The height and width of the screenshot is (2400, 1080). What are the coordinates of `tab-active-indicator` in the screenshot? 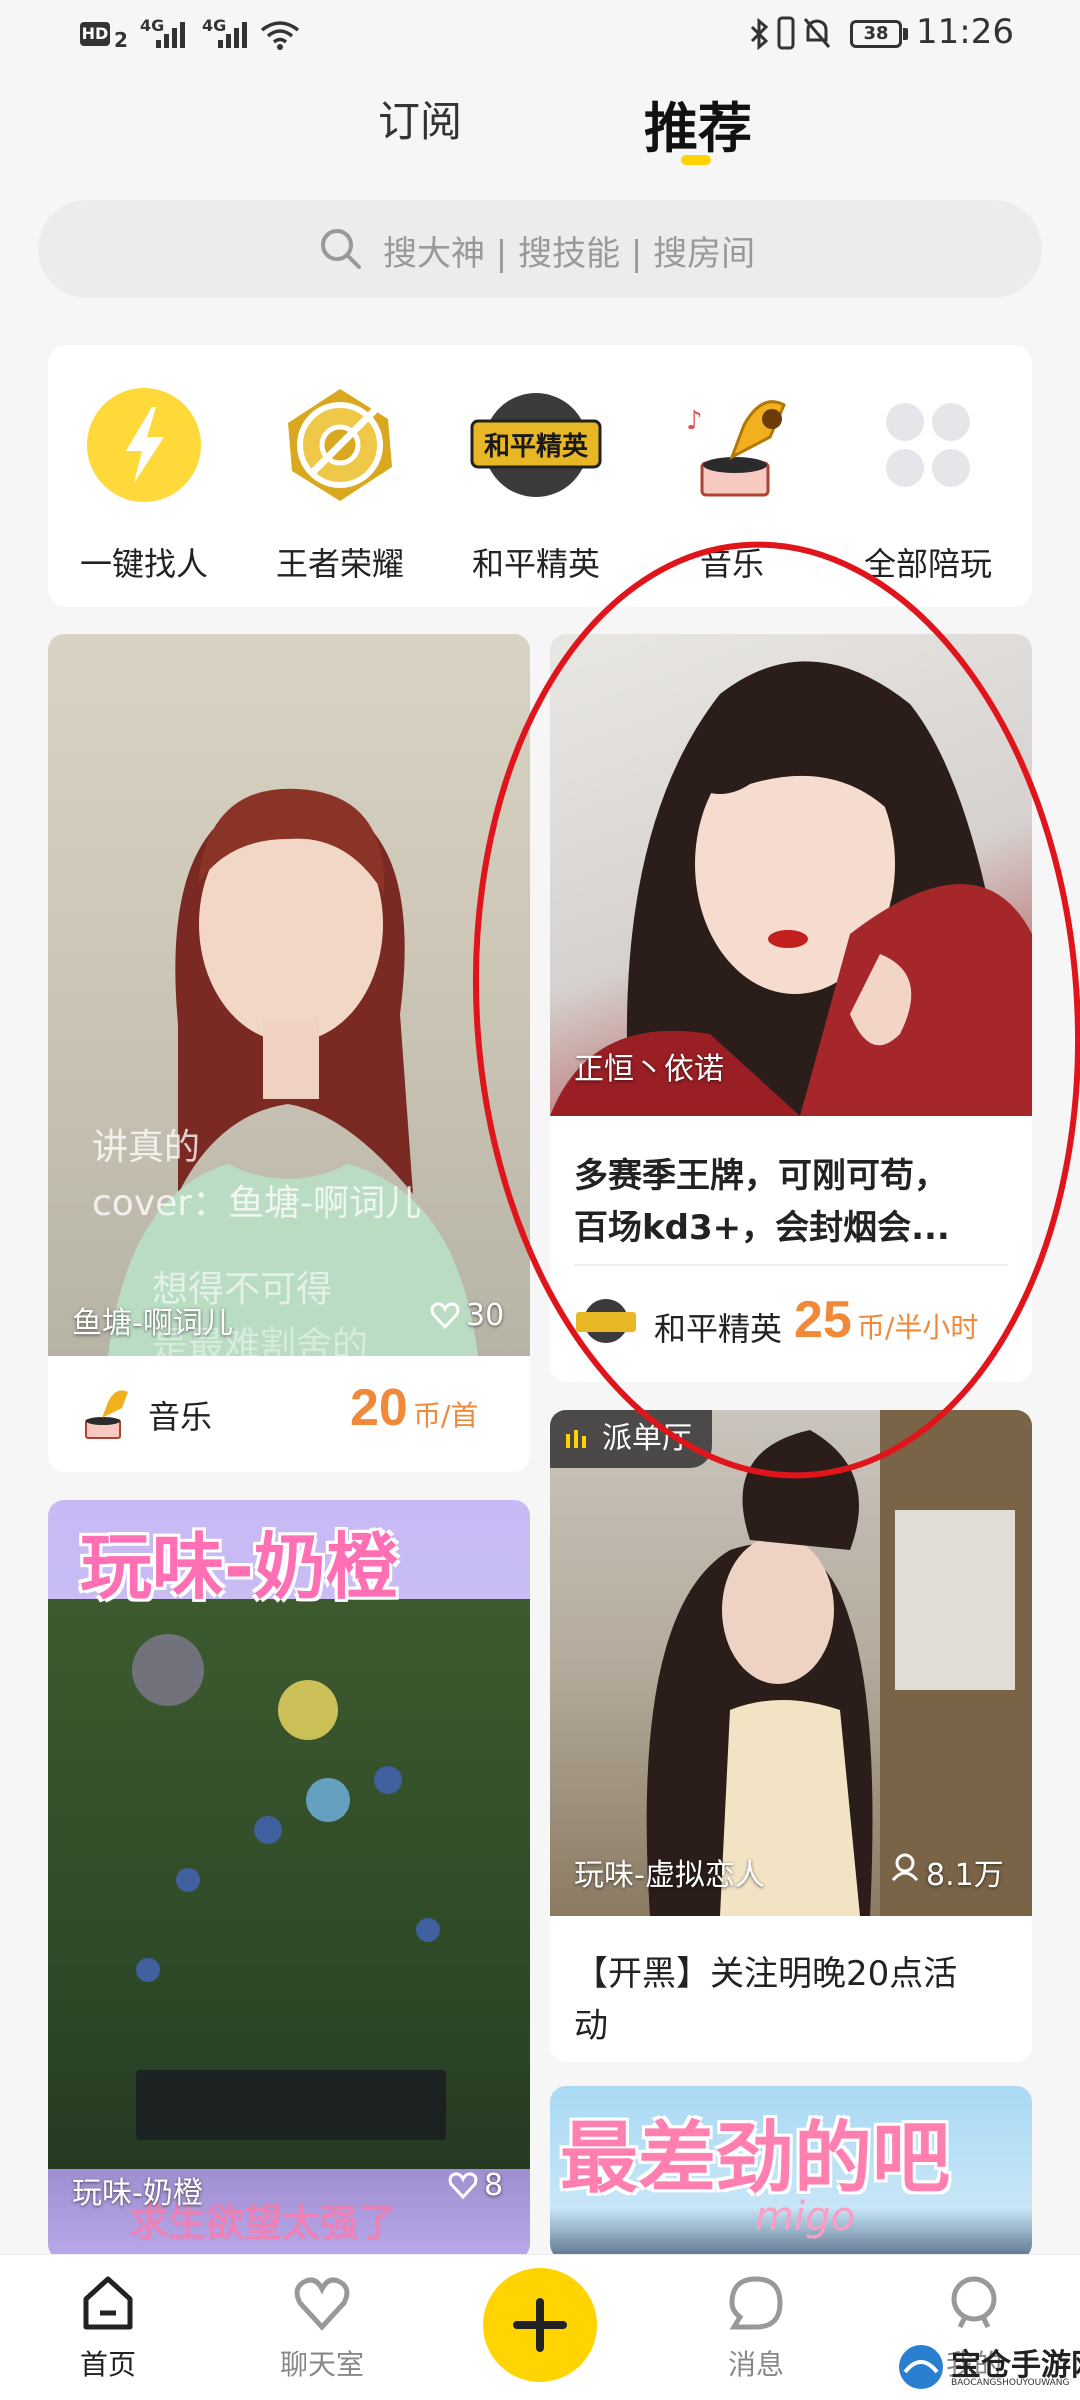 It's located at (696, 160).